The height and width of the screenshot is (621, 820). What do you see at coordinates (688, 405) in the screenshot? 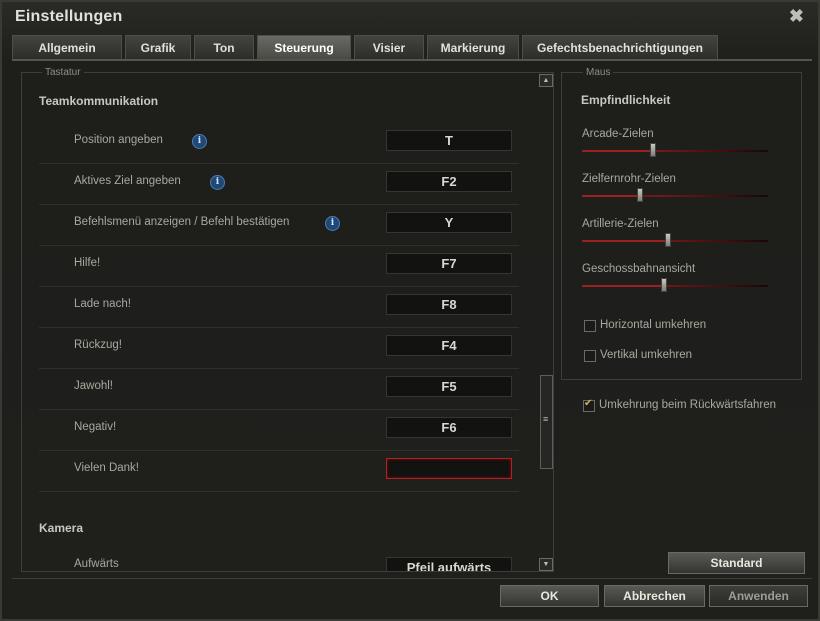
I see `reverse-driving-label: Umkehrung beim Rückwärtsfahren` at bounding box center [688, 405].